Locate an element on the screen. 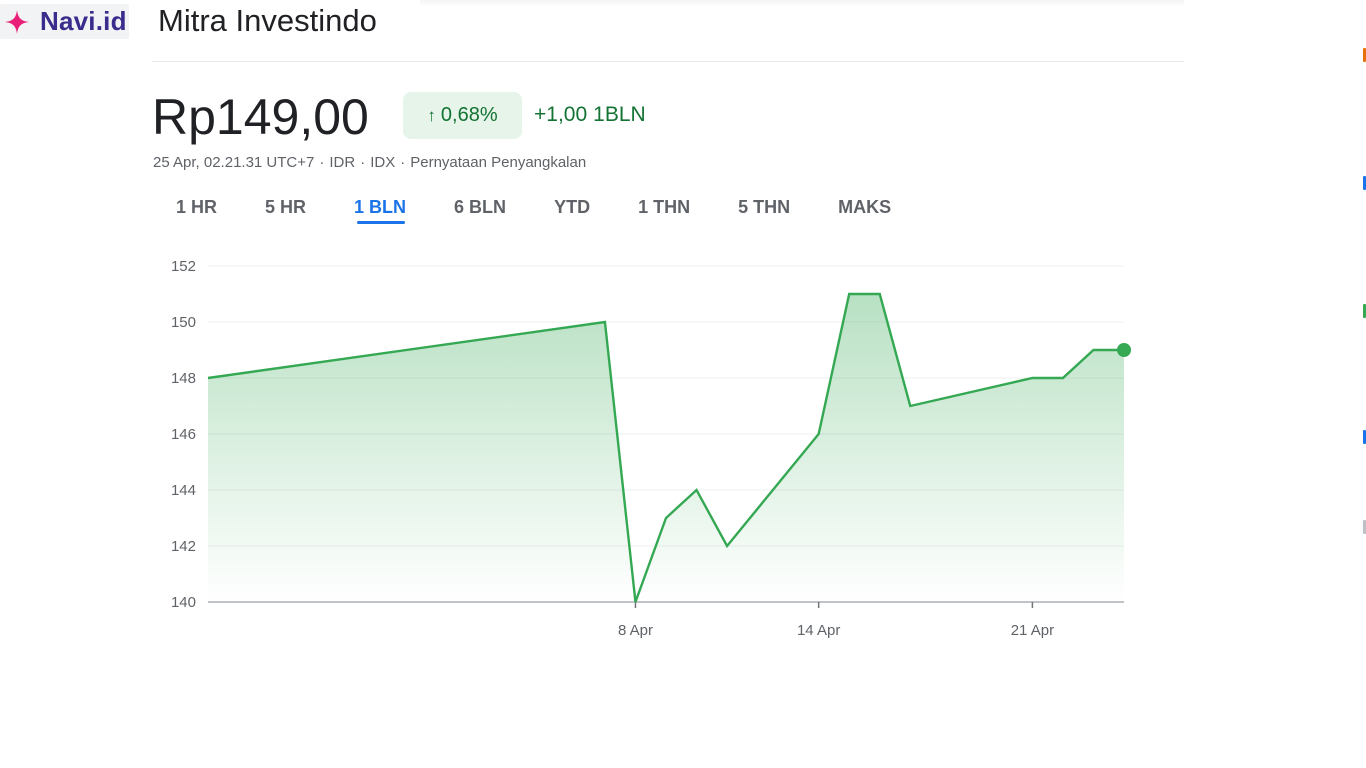 The width and height of the screenshot is (1366, 768). x-tick-label: 8 Apr is located at coordinates (635, 630).